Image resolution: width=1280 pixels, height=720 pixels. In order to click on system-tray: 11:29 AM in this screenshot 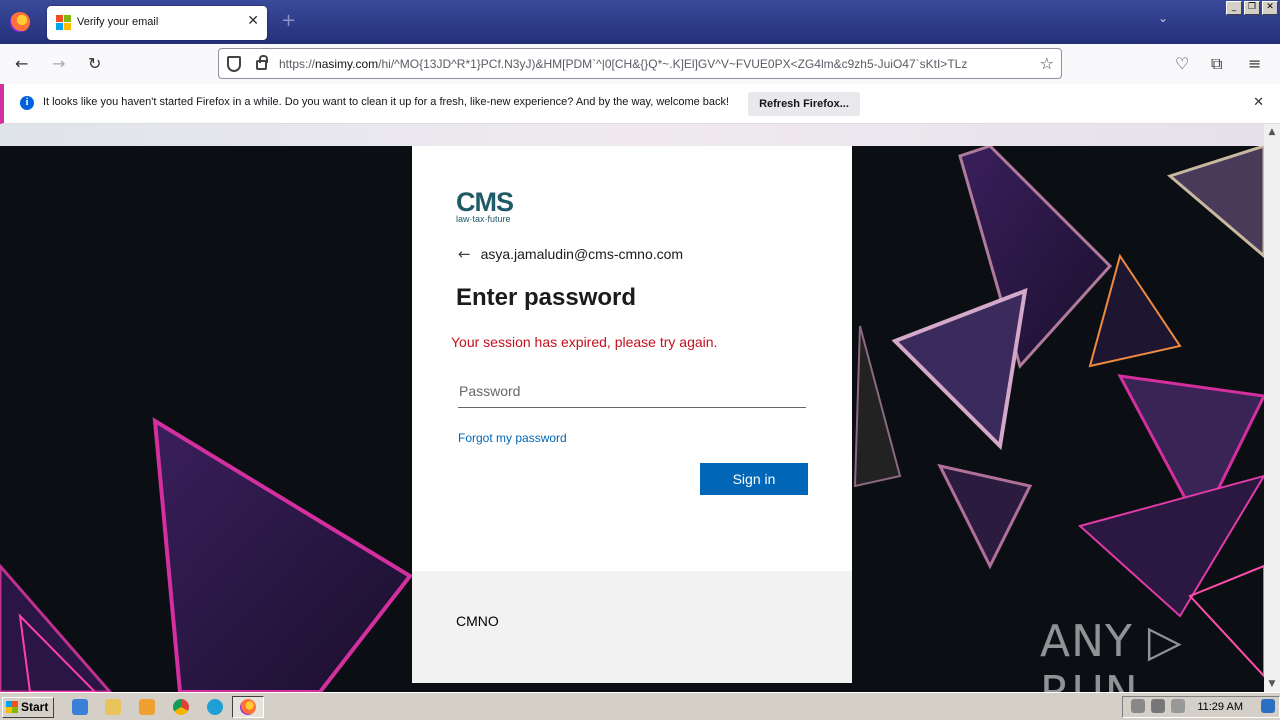, I will do `click(1201, 707)`.